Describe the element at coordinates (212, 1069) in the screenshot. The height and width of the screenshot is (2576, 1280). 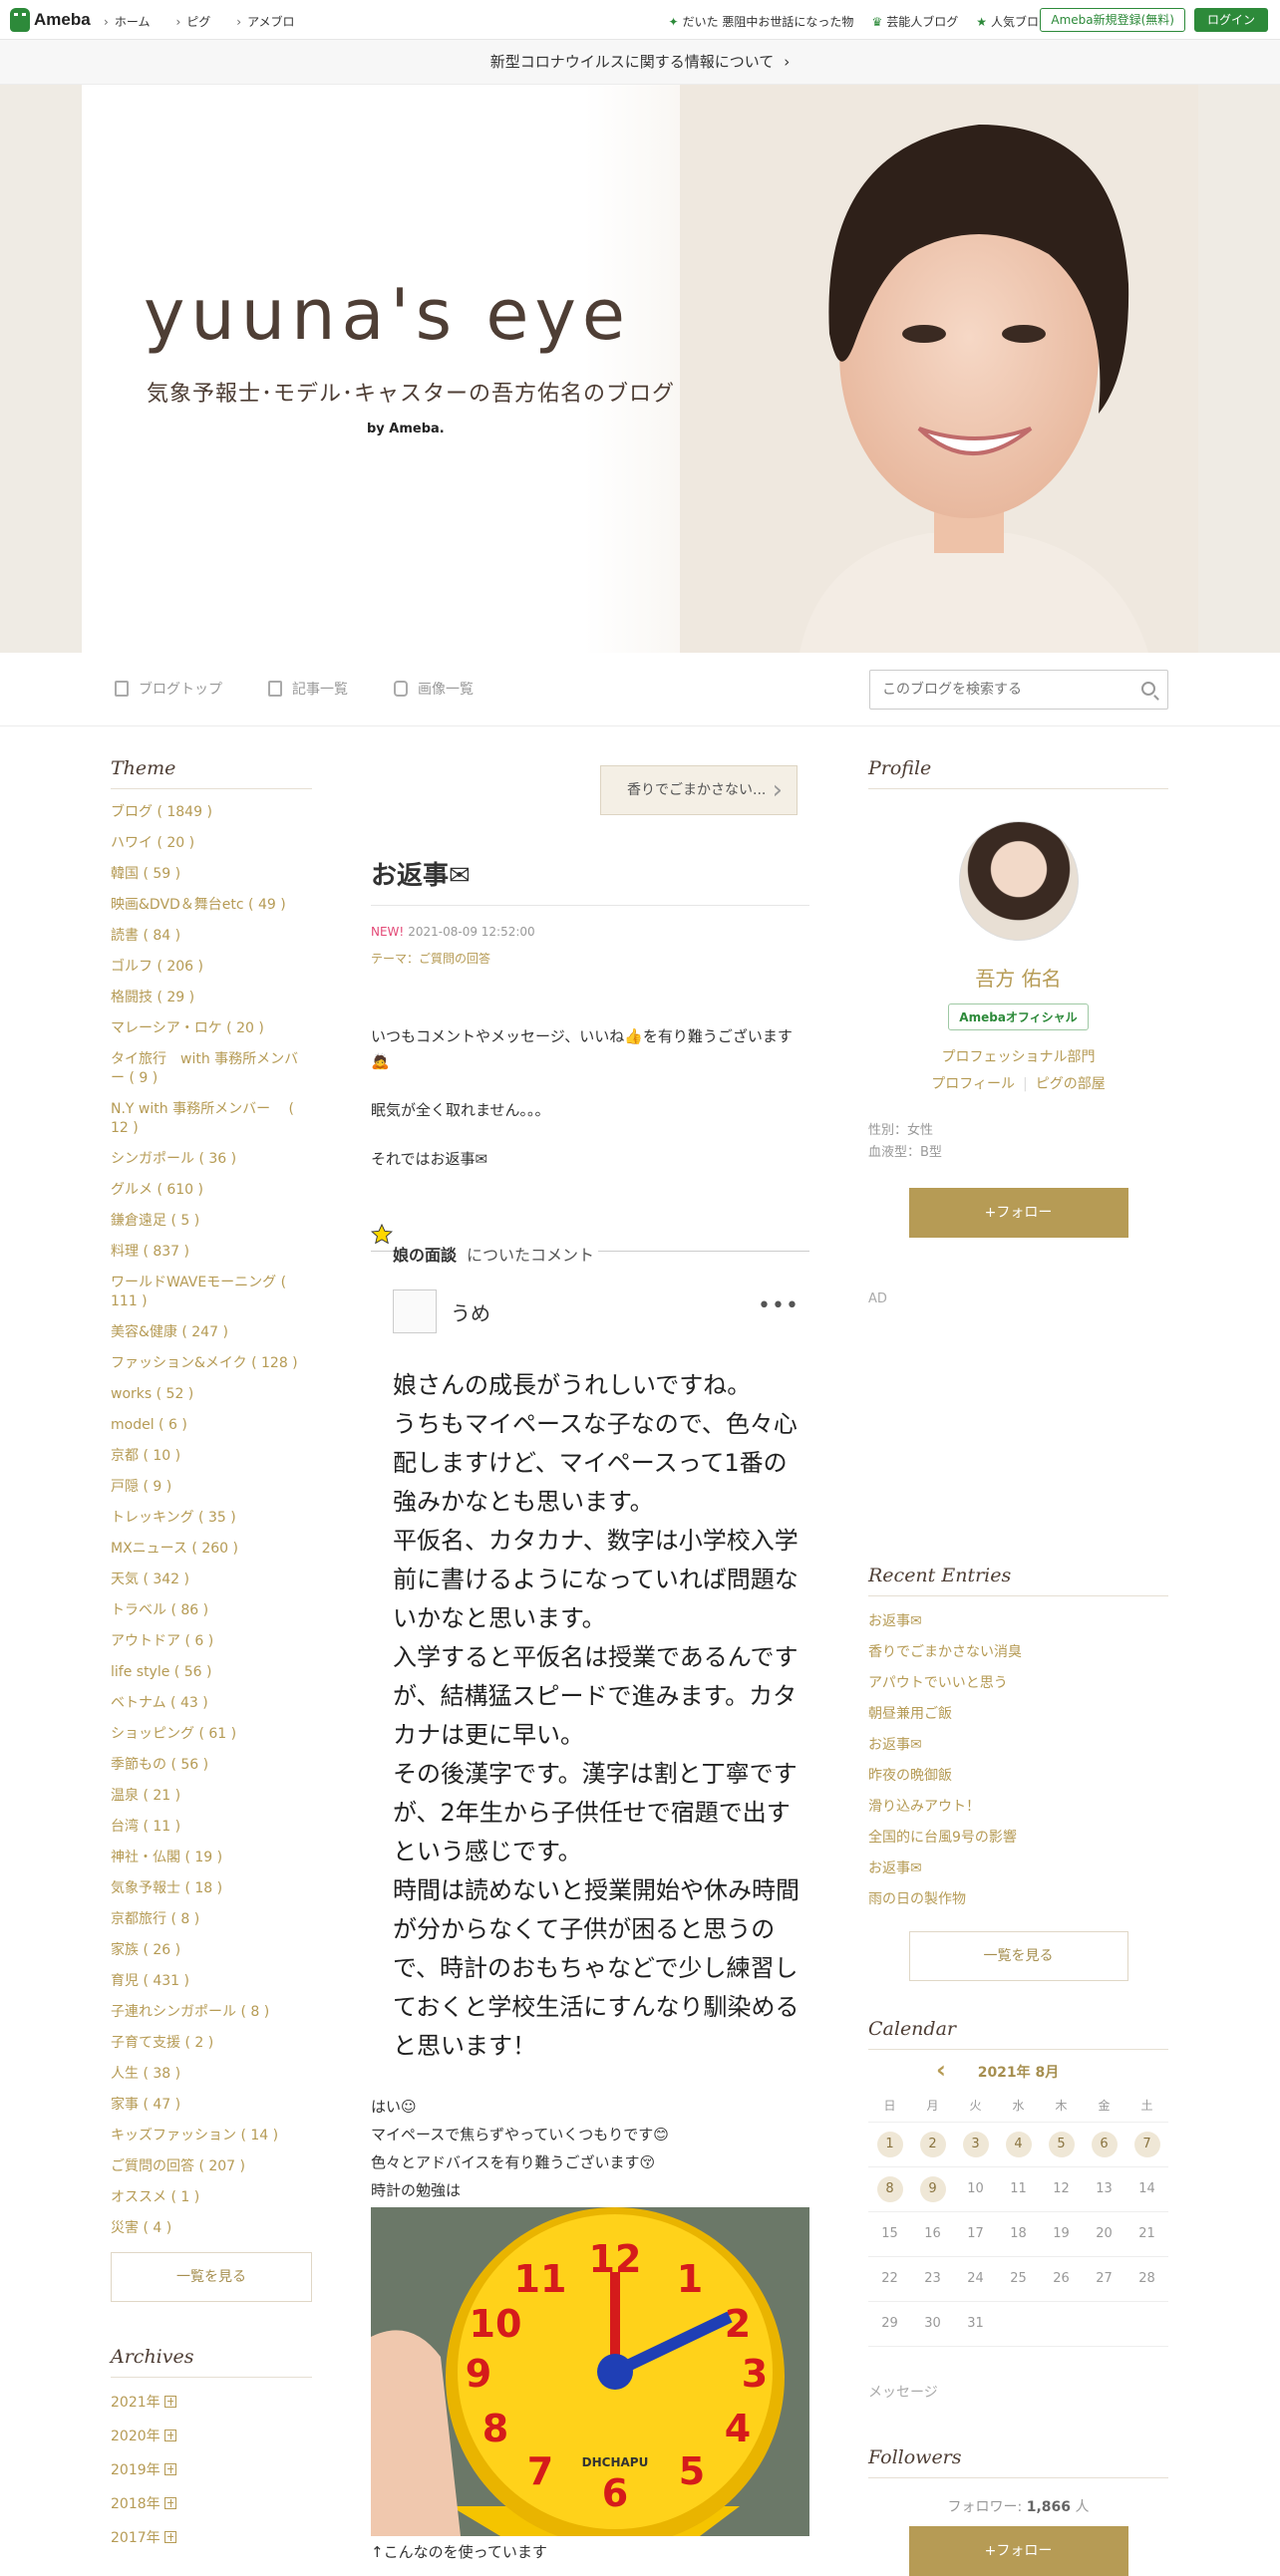
I see `theme-item: タイ旅行 with 事務所メンバー ( 9 )` at that location.